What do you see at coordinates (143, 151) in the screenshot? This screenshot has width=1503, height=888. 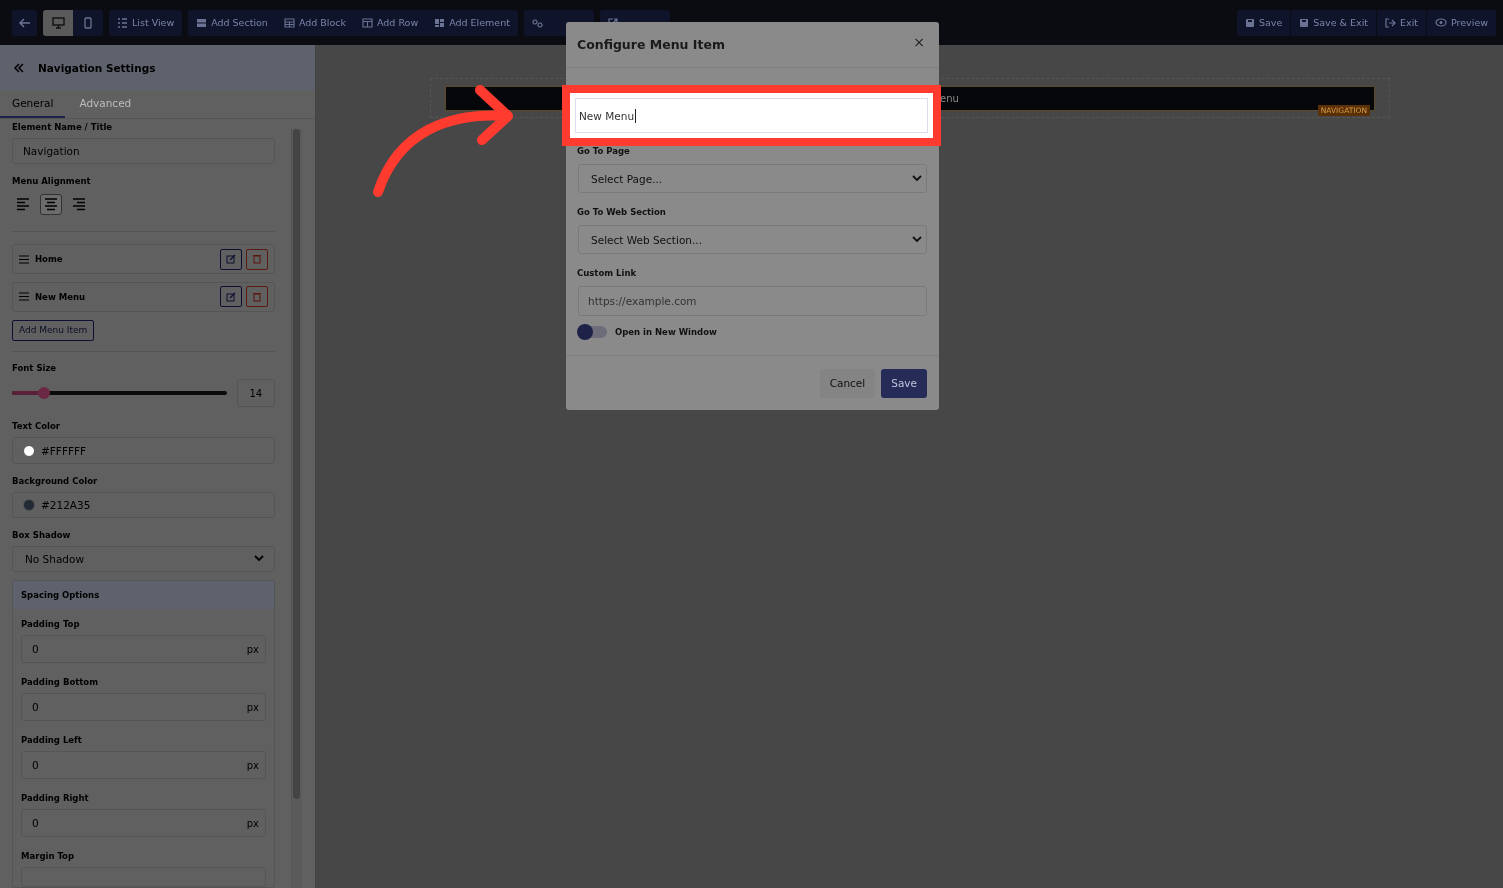 I see `name-field: Navigation` at bounding box center [143, 151].